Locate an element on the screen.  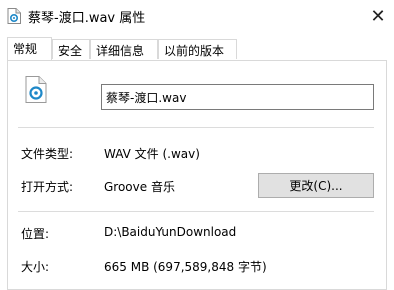
close-icon: ✕ is located at coordinates (378, 16).